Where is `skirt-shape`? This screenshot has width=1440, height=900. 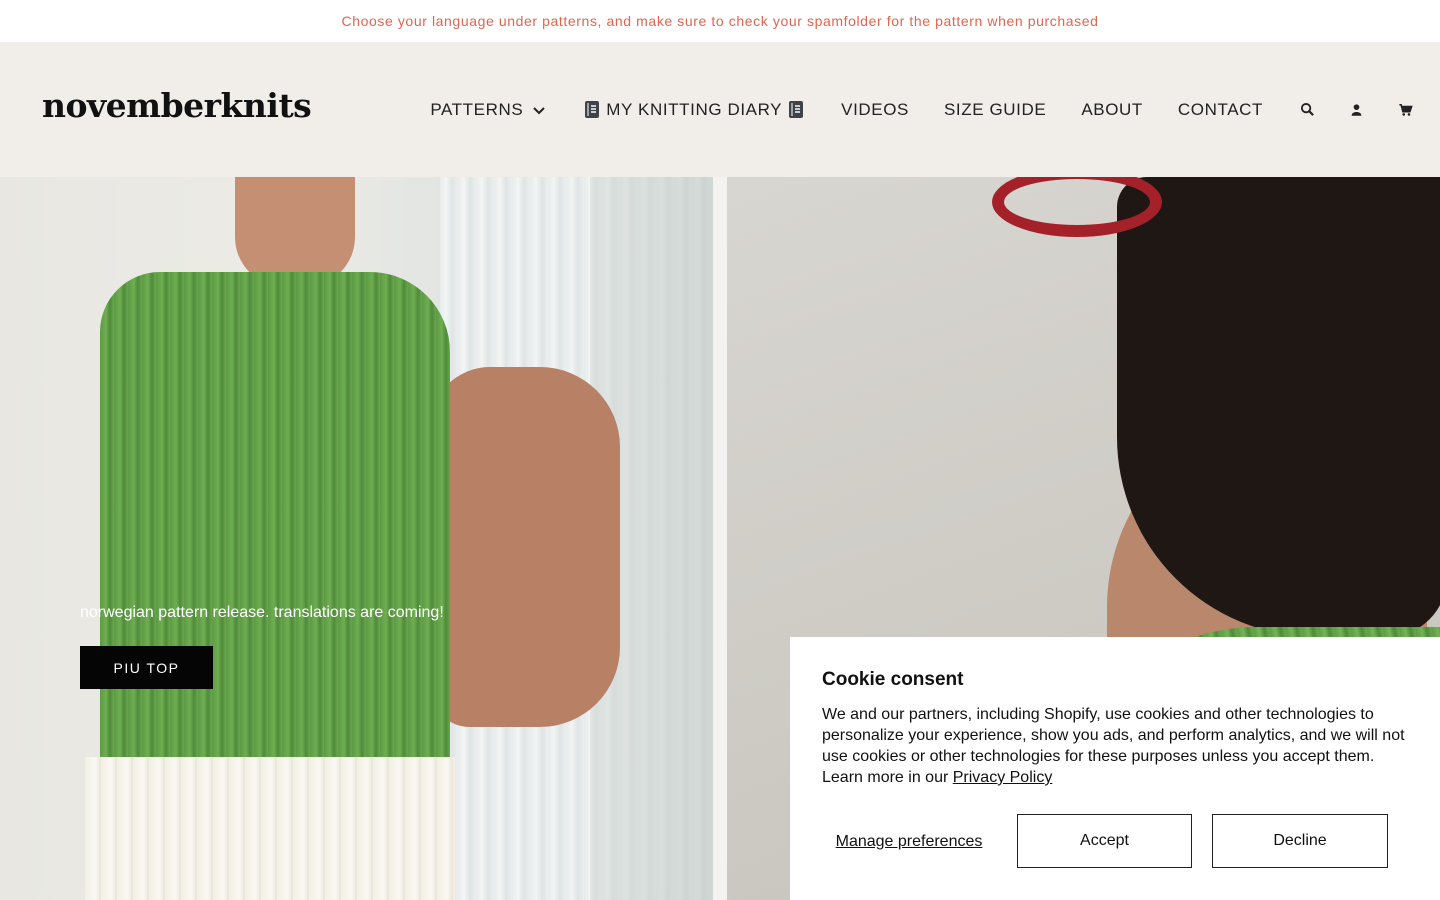 skirt-shape is located at coordinates (270, 828).